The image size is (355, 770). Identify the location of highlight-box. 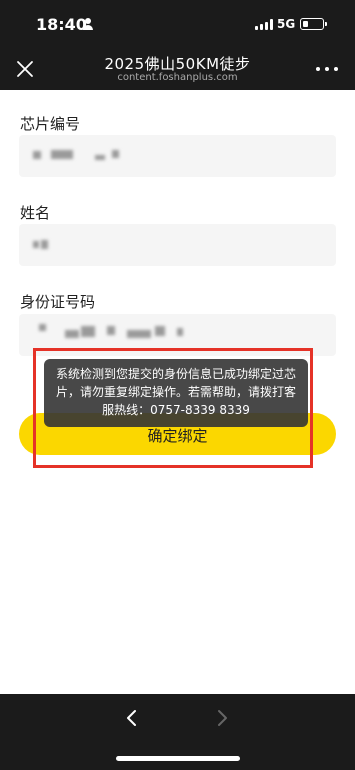
(173, 408).